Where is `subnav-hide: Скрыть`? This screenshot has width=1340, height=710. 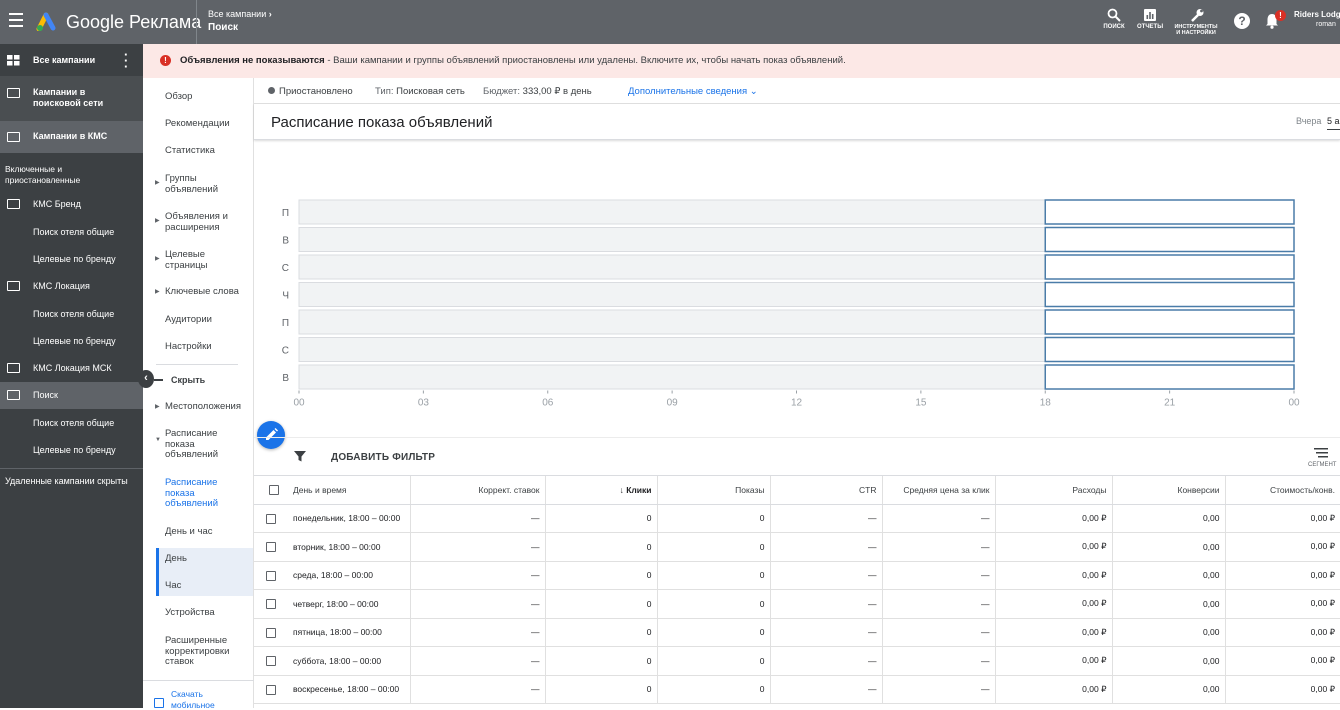
subnav-hide: Скрыть is located at coordinates (188, 380).